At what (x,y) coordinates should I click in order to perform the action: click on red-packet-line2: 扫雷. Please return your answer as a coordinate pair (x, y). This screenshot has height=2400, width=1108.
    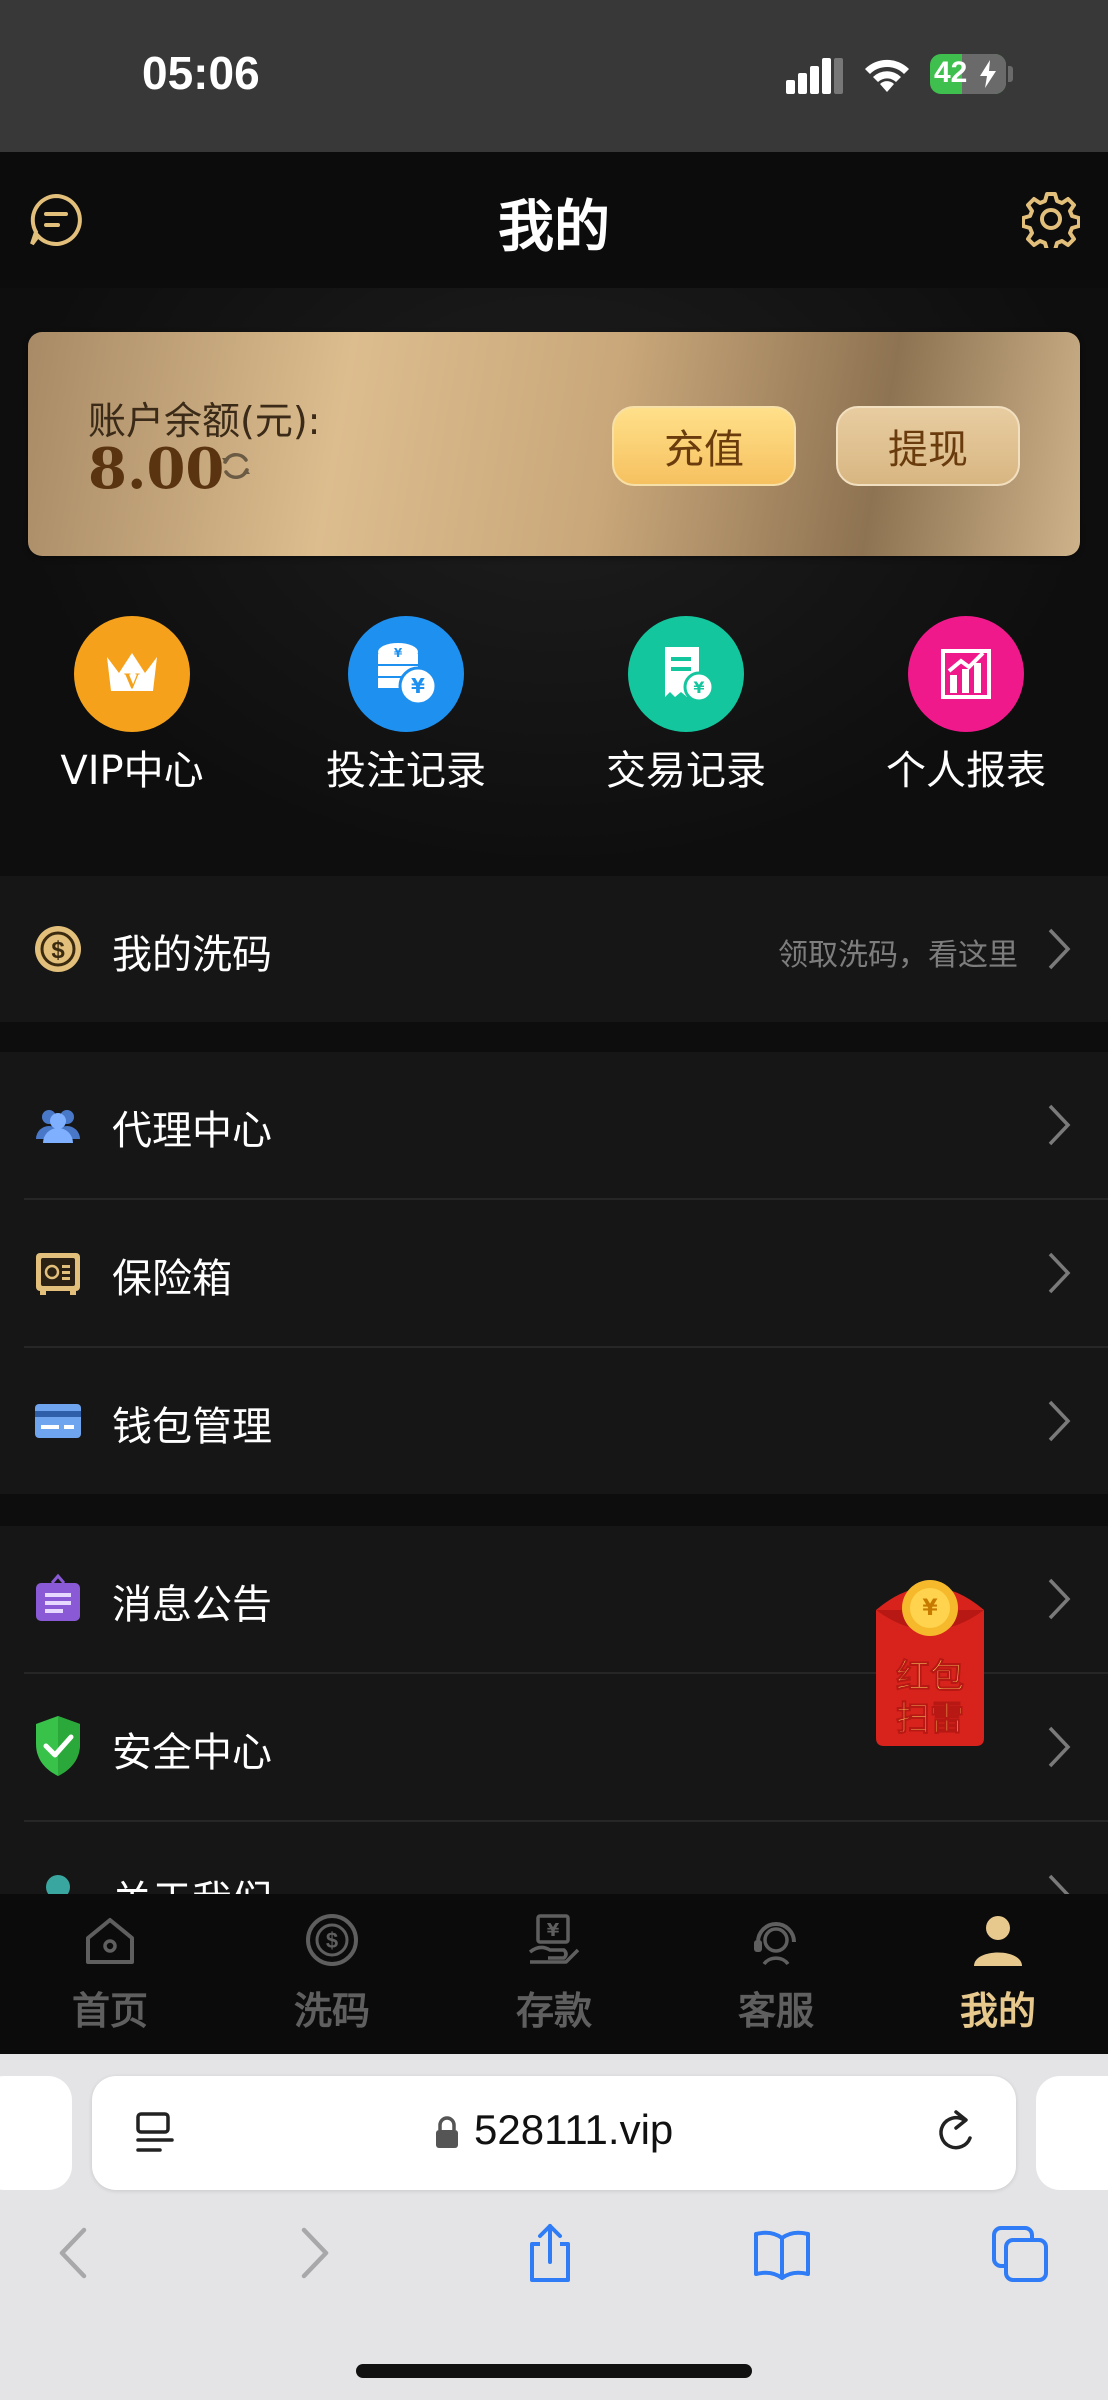
    Looking at the image, I should click on (930, 1719).